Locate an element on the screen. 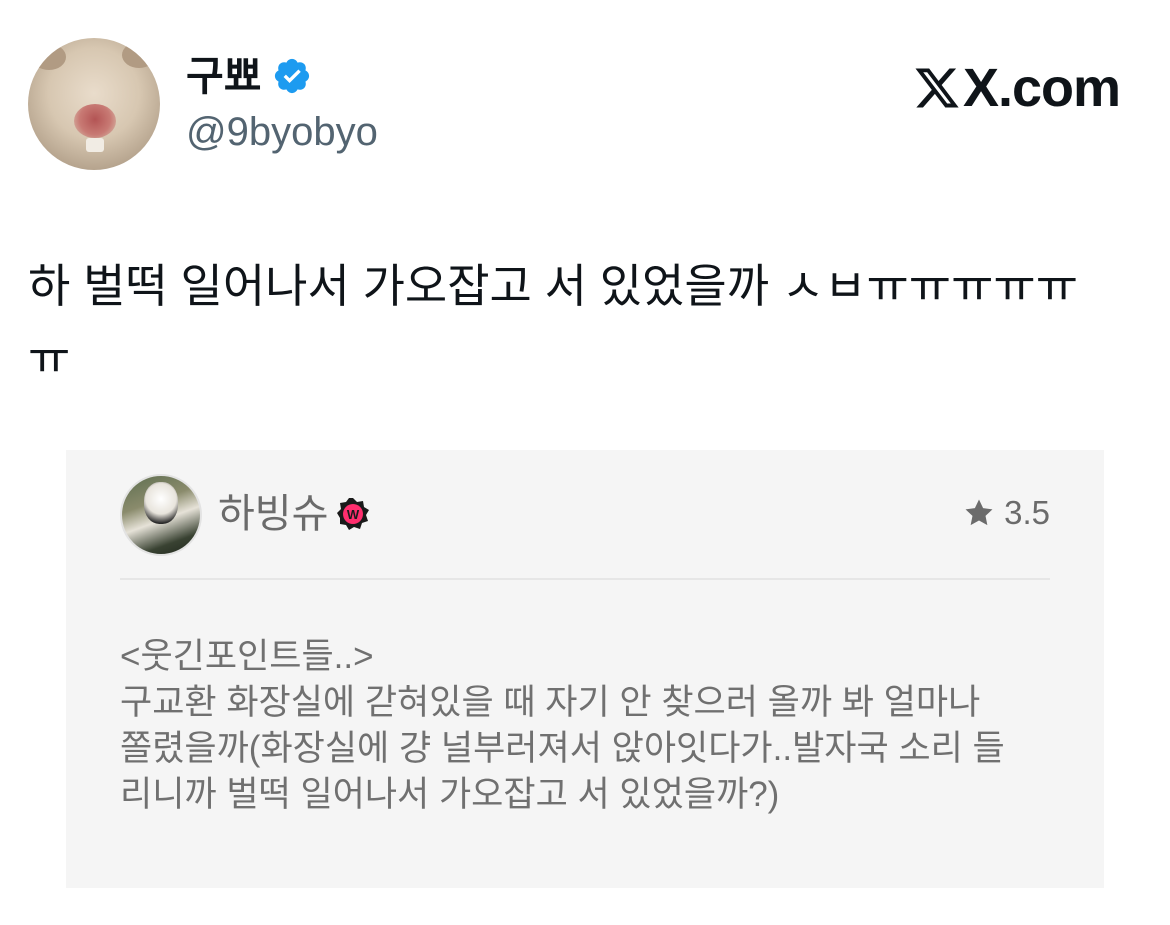 The height and width of the screenshot is (925, 1170). x-com-brand: X.com is located at coordinates (1017, 88).